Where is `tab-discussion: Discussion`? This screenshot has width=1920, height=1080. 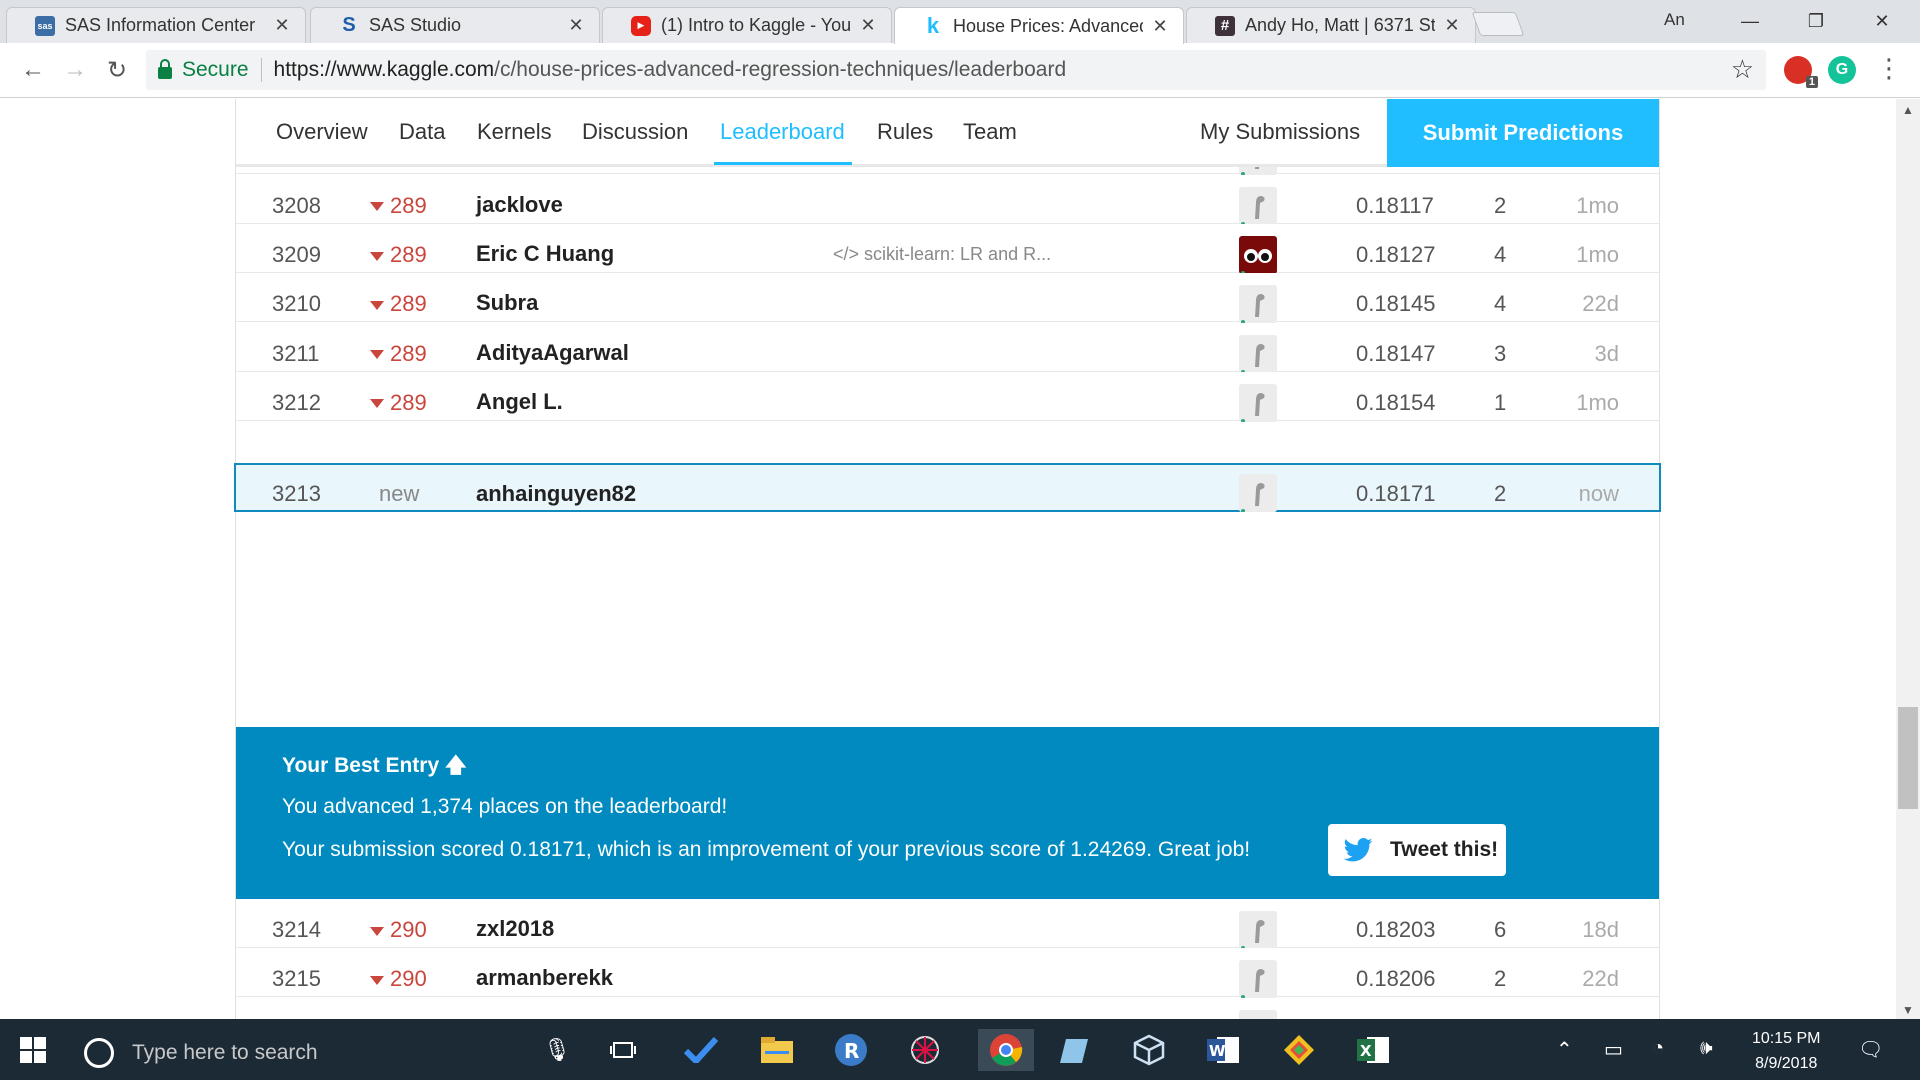 tab-discussion: Discussion is located at coordinates (635, 132).